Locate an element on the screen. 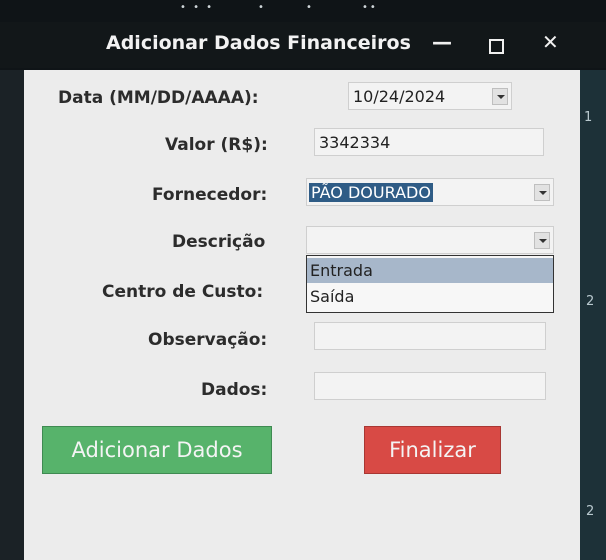 The image size is (606, 560). description-select is located at coordinates (430, 240).